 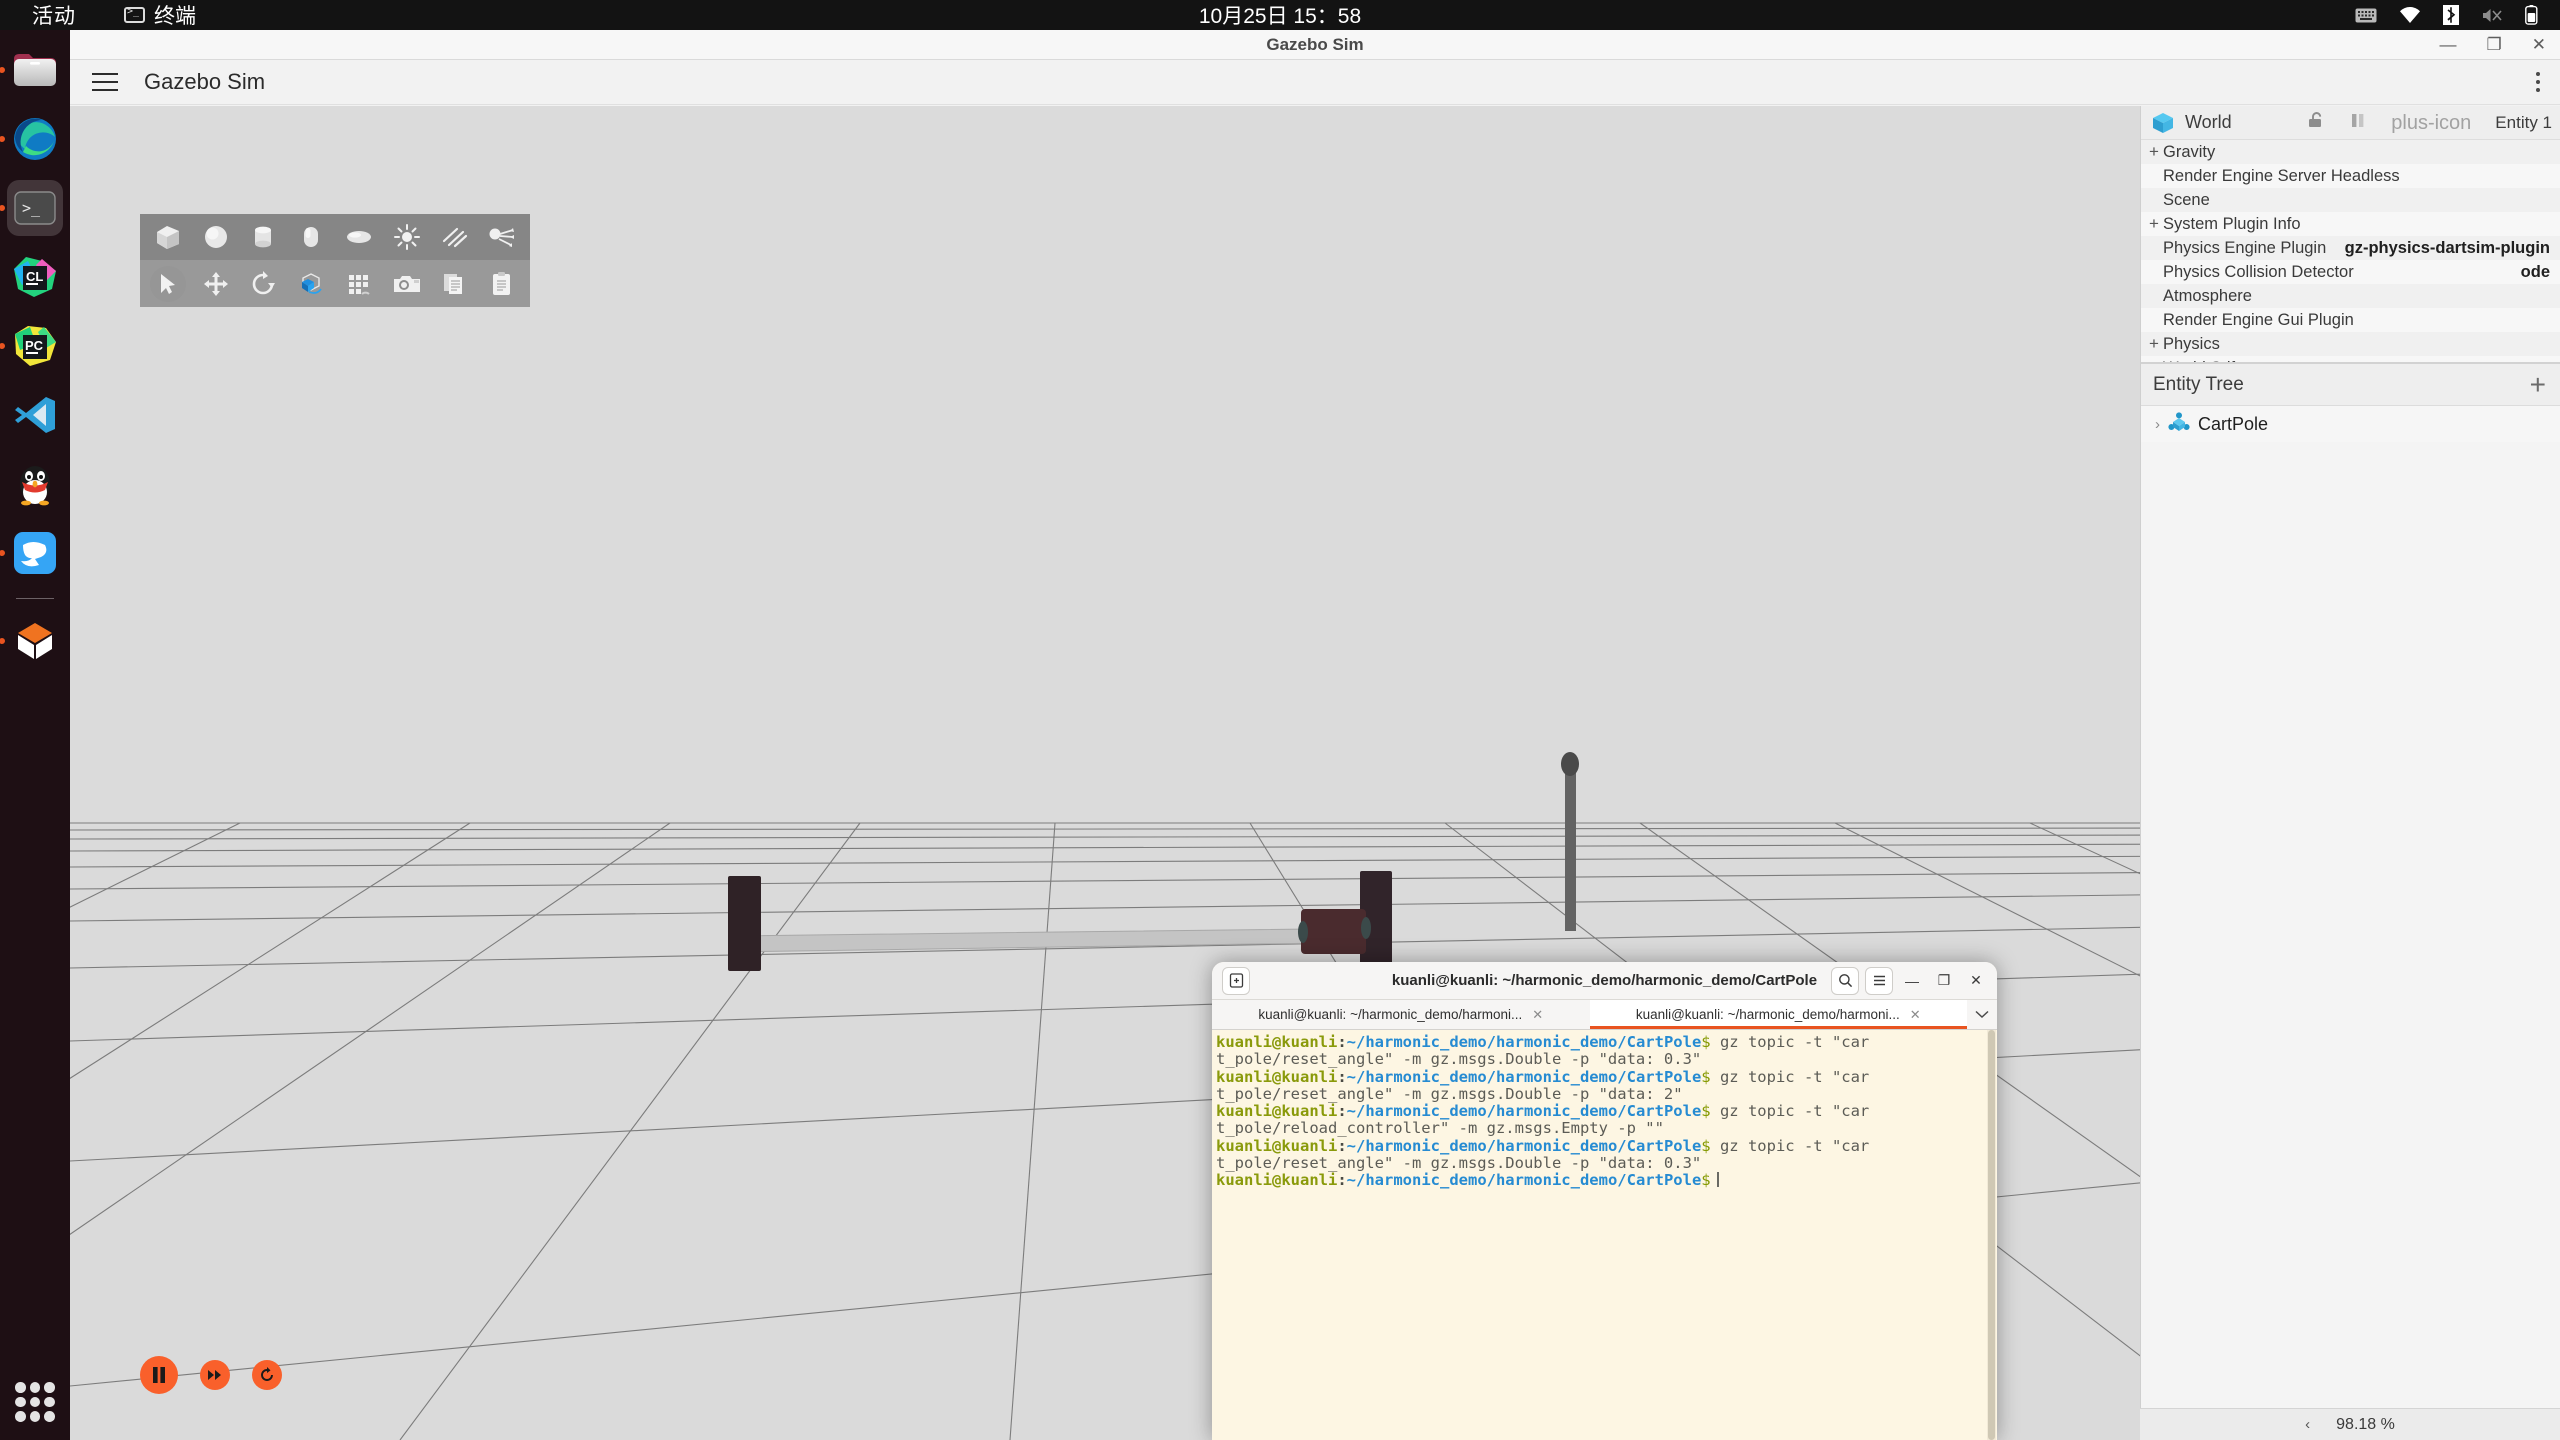 What do you see at coordinates (2451, 15) in the screenshot?
I see `bluetooth-icon` at bounding box center [2451, 15].